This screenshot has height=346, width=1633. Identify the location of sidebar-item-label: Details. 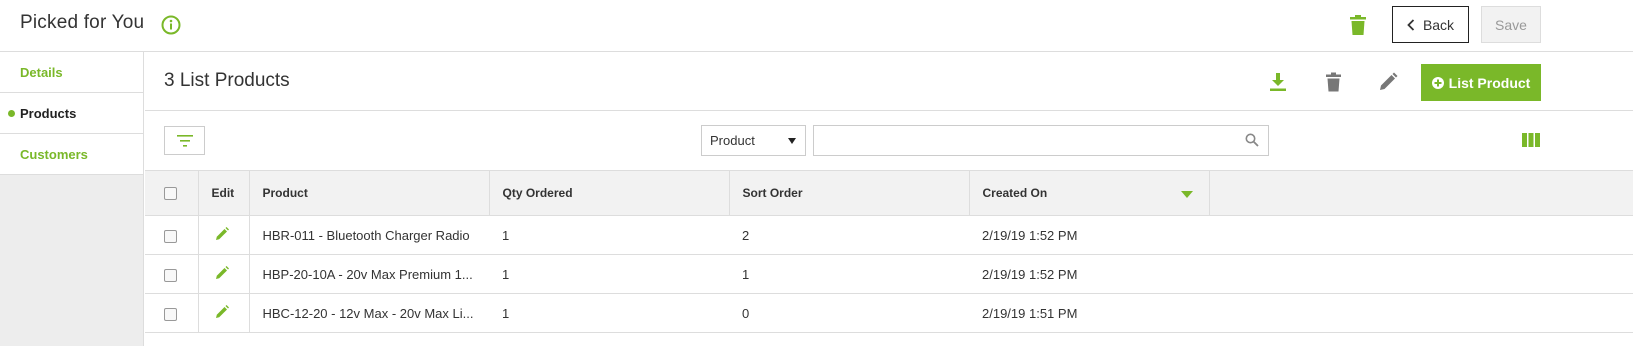
(41, 72).